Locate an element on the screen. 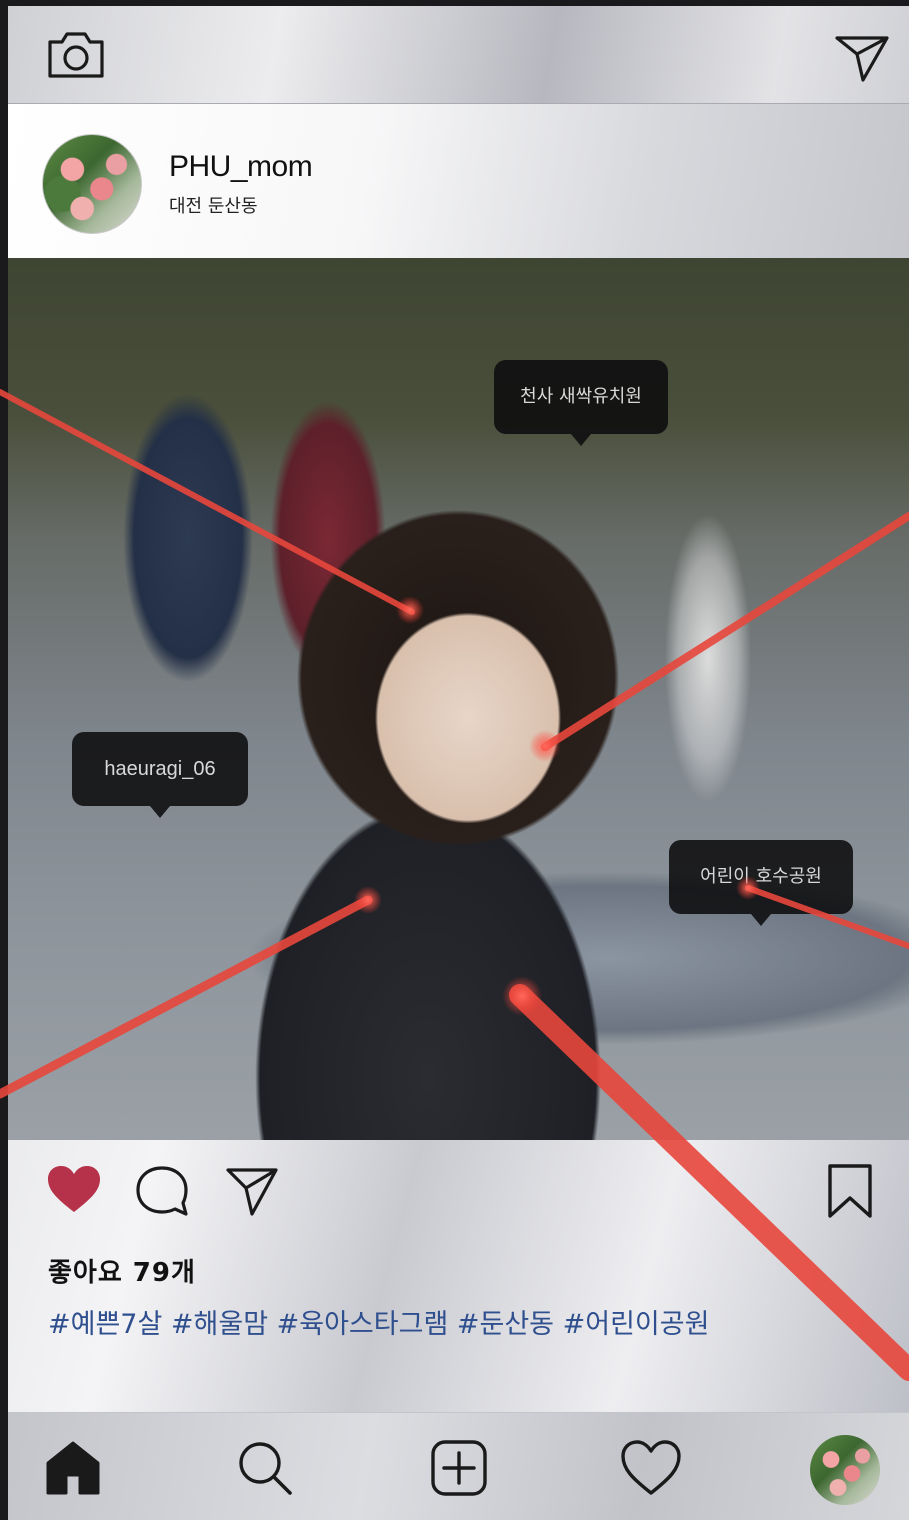  add-post-icon is located at coordinates (459, 1468).